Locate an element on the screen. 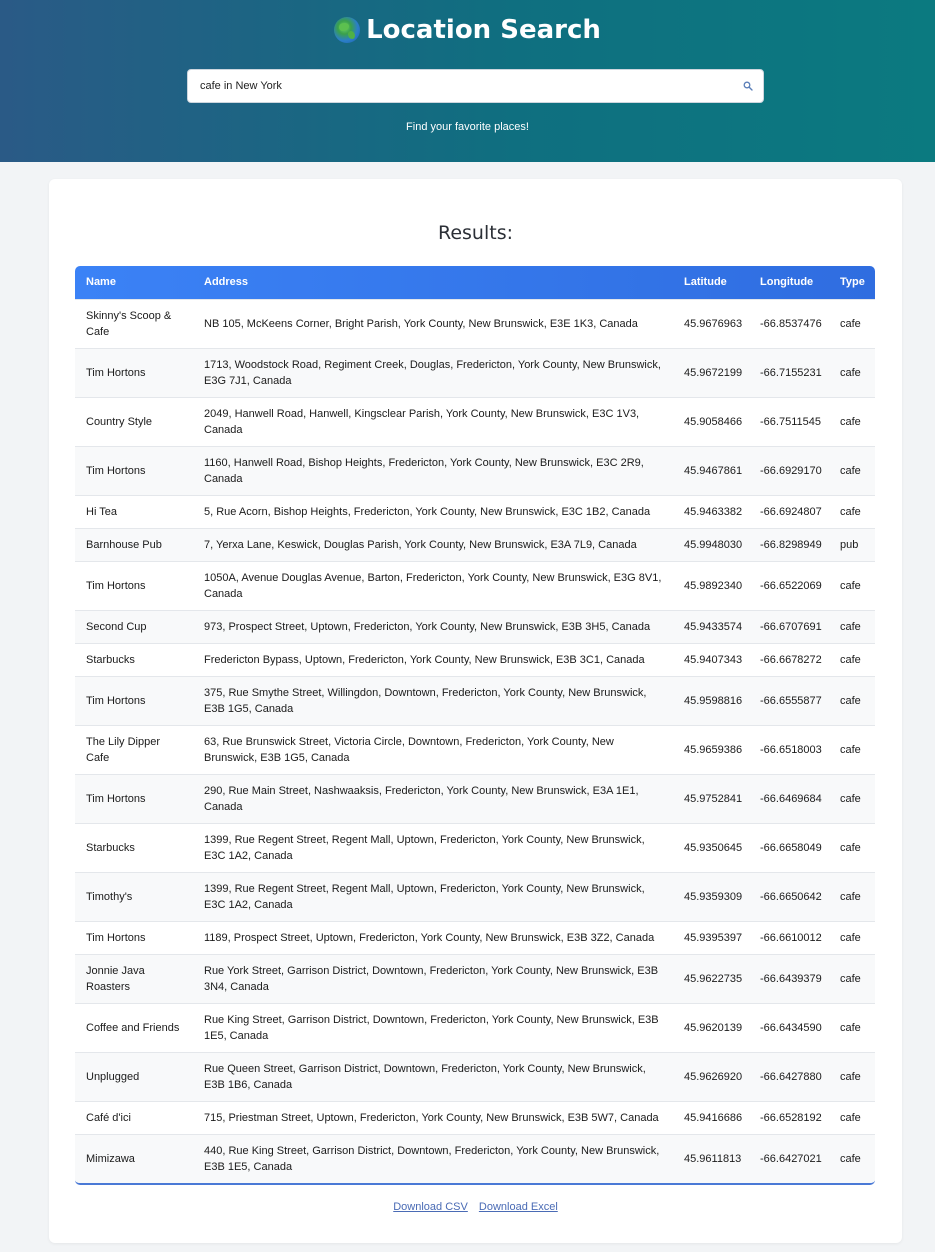 The height and width of the screenshot is (1252, 935). cell-latitude: 45.9611813 is located at coordinates (711, 1158).